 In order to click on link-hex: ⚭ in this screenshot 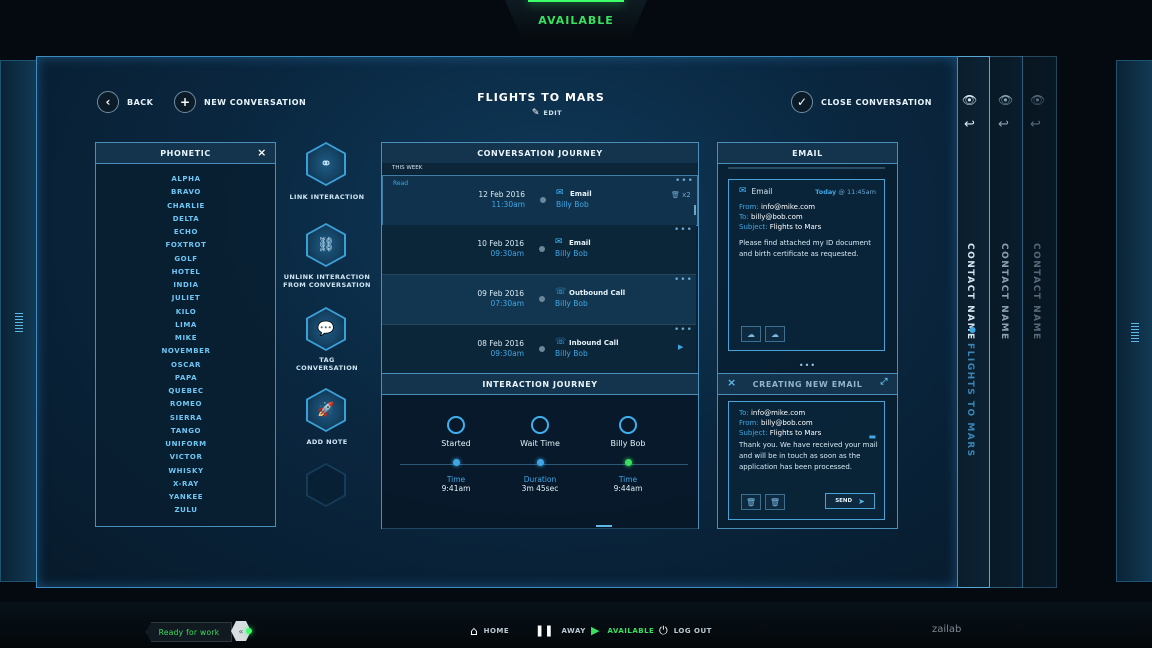, I will do `click(326, 164)`.